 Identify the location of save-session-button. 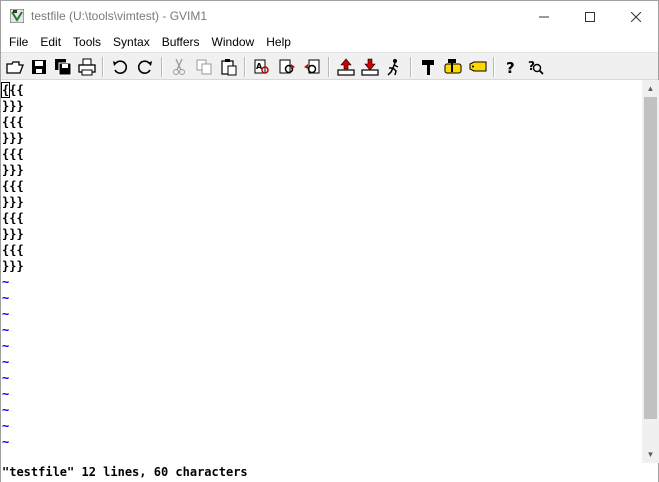
(370, 67).